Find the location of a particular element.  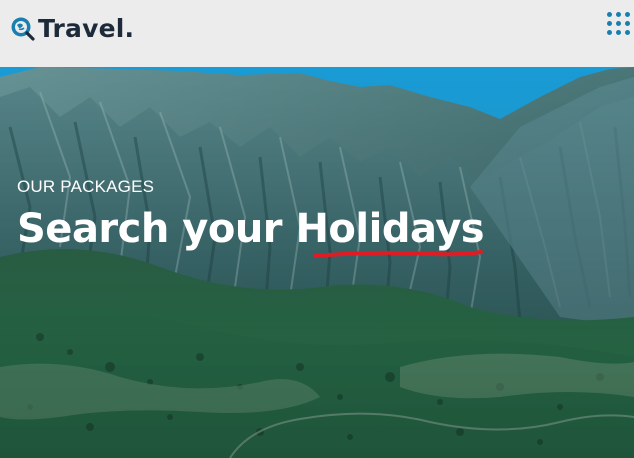

hero-headline: Search your Holidays is located at coordinates (251, 229).